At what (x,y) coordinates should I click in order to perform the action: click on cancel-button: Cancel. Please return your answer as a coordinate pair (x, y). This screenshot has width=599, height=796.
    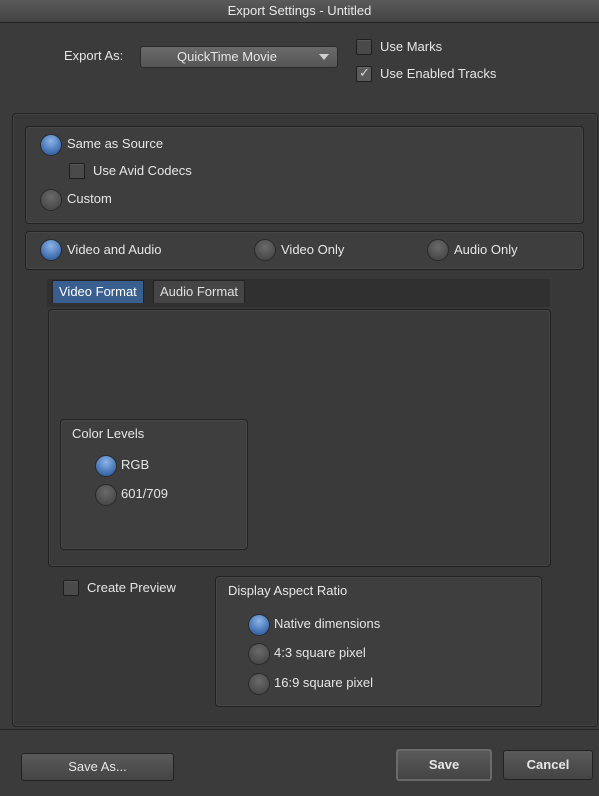
    Looking at the image, I should click on (548, 765).